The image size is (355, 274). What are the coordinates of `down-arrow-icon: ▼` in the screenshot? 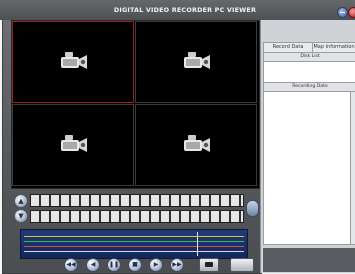 It's located at (21, 216).